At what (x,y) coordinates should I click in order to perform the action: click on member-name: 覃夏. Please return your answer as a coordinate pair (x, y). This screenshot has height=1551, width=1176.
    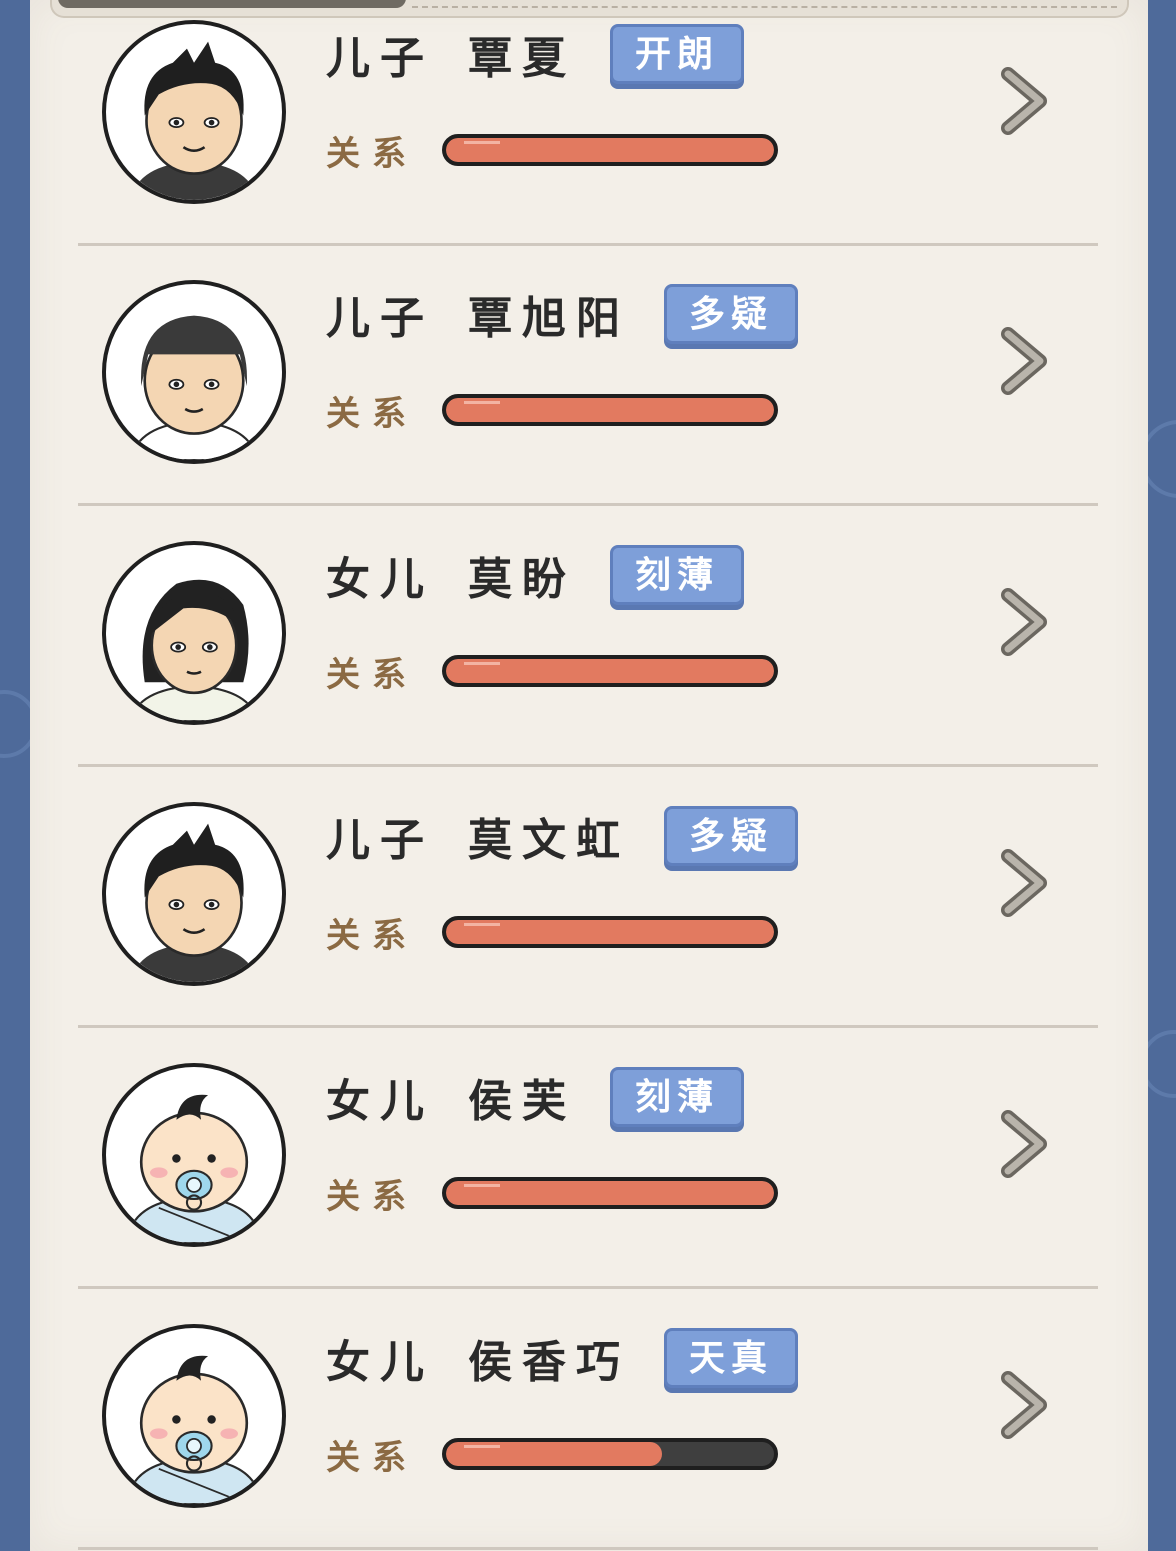
    Looking at the image, I should click on (522, 58).